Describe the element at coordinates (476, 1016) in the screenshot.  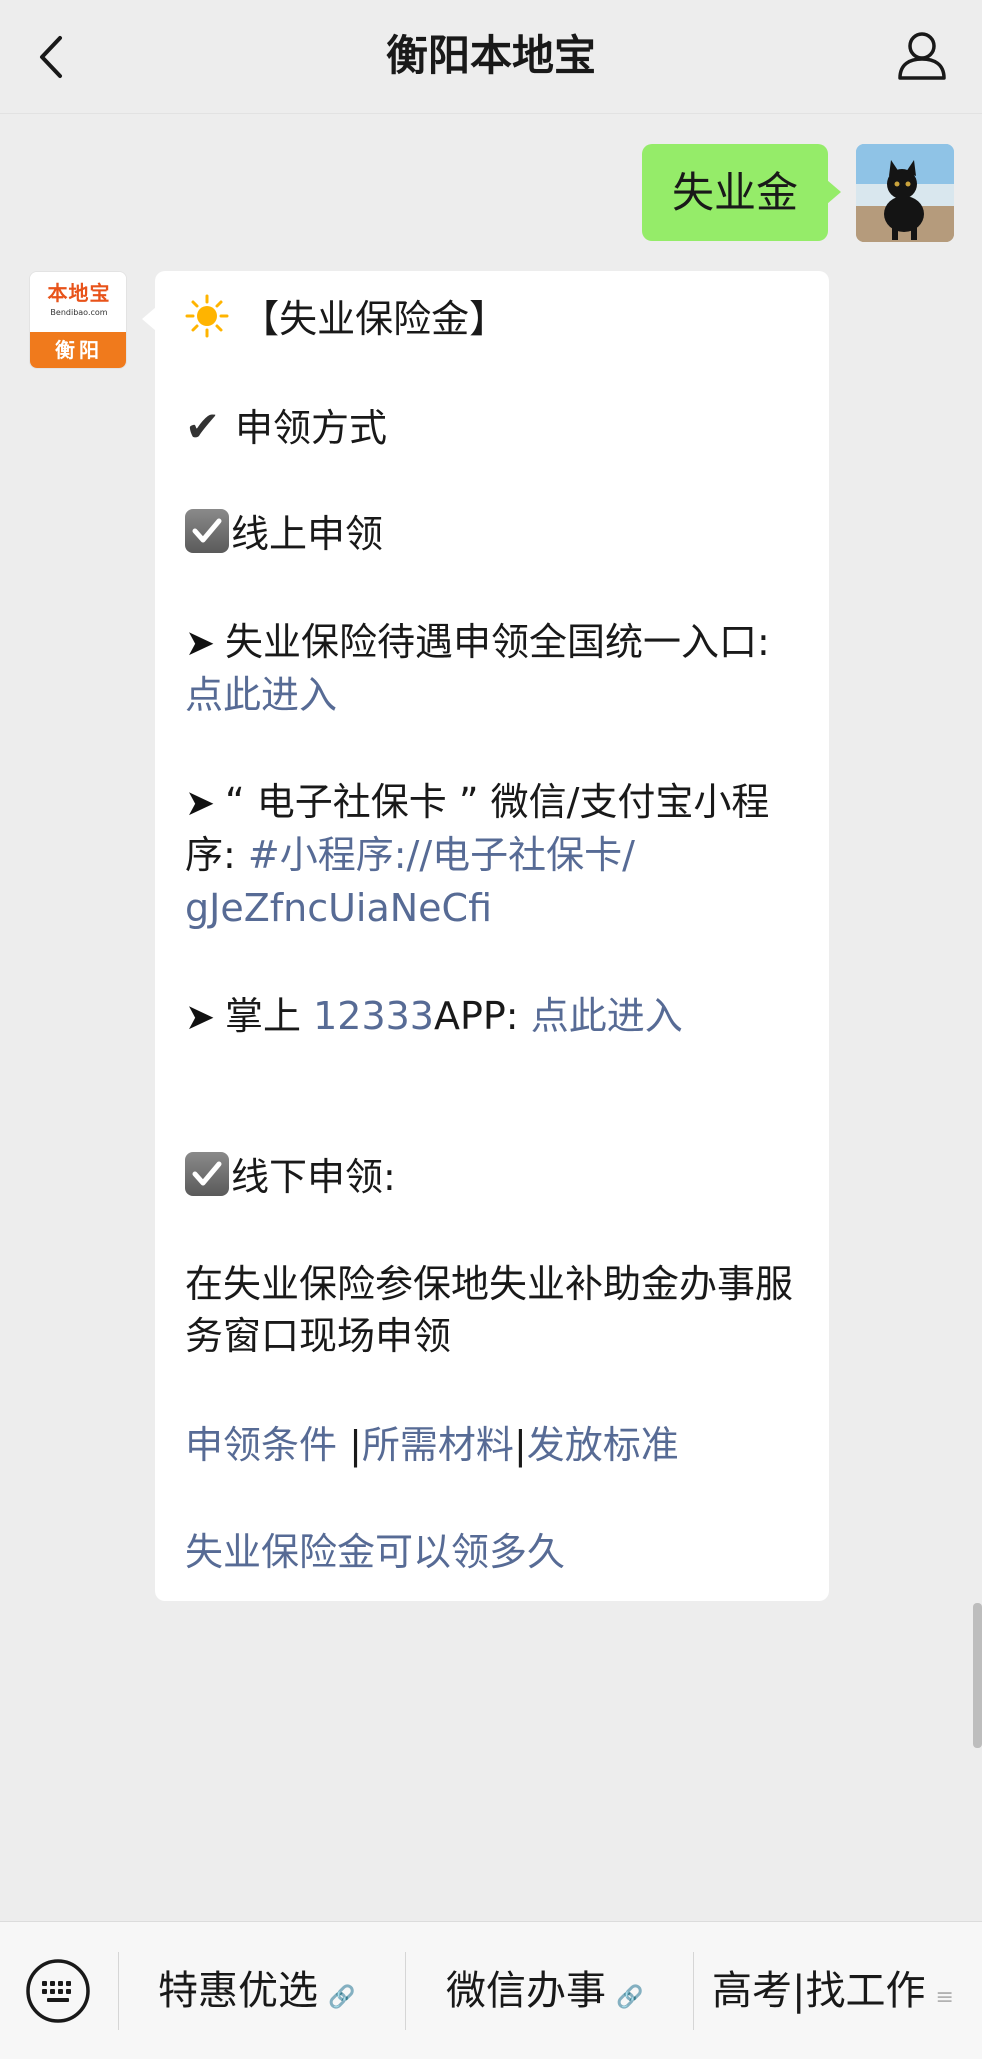
I see `item3-suffix: APP:` at that location.